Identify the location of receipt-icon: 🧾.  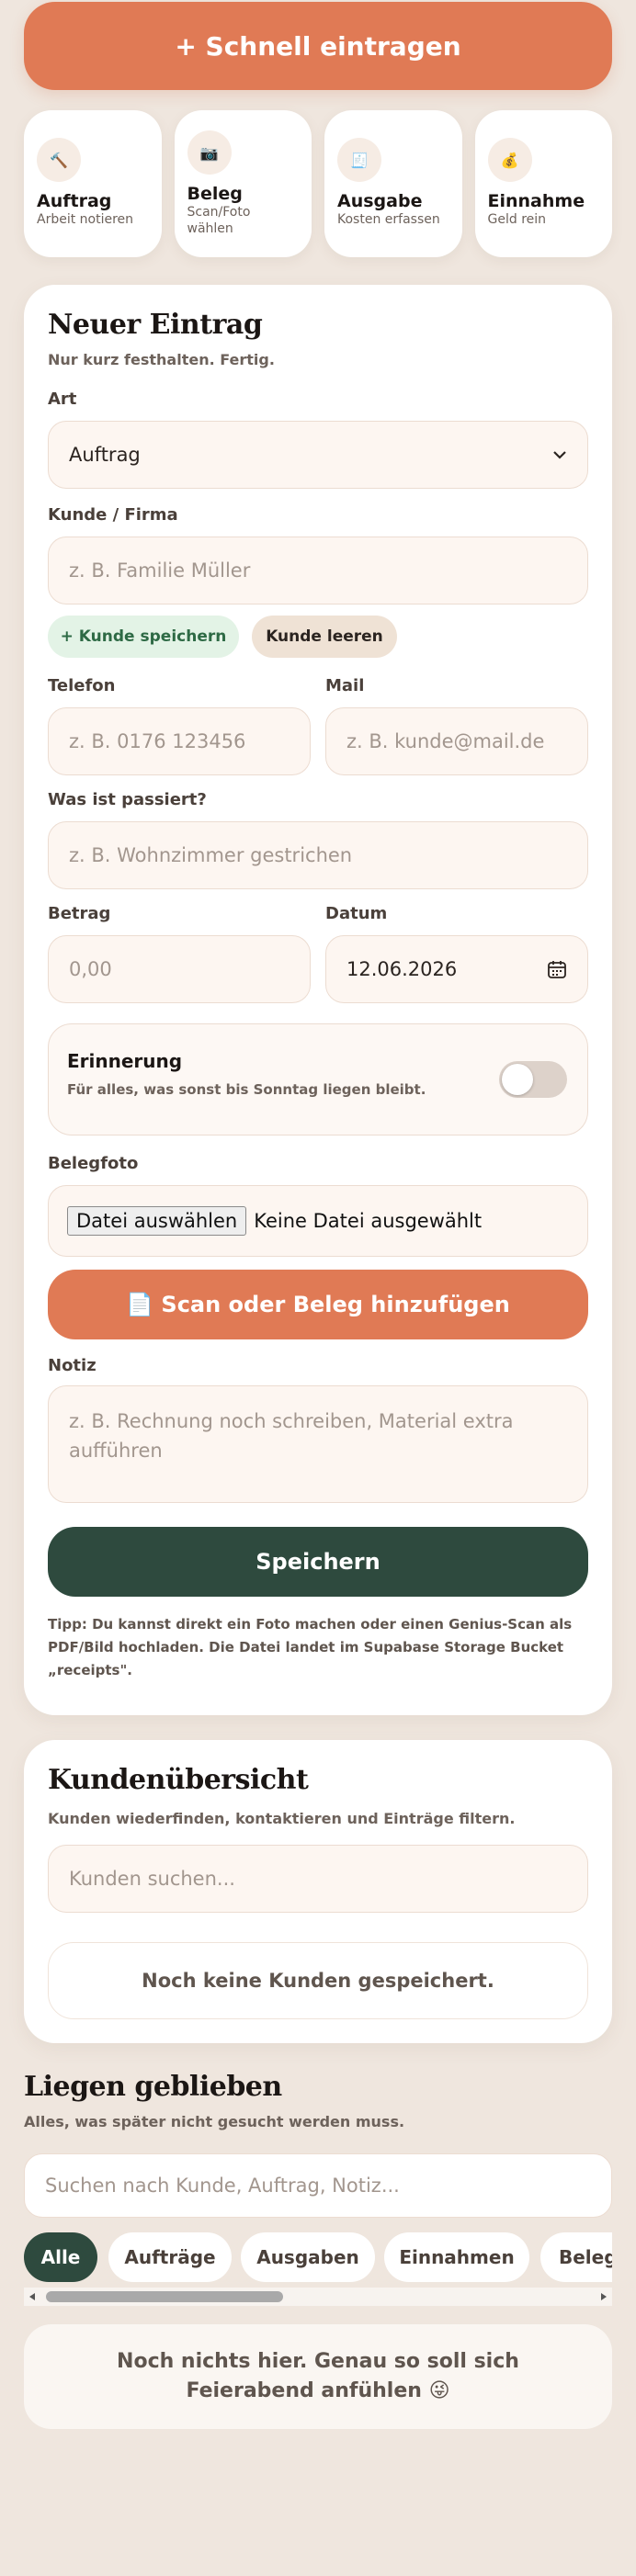
(359, 160).